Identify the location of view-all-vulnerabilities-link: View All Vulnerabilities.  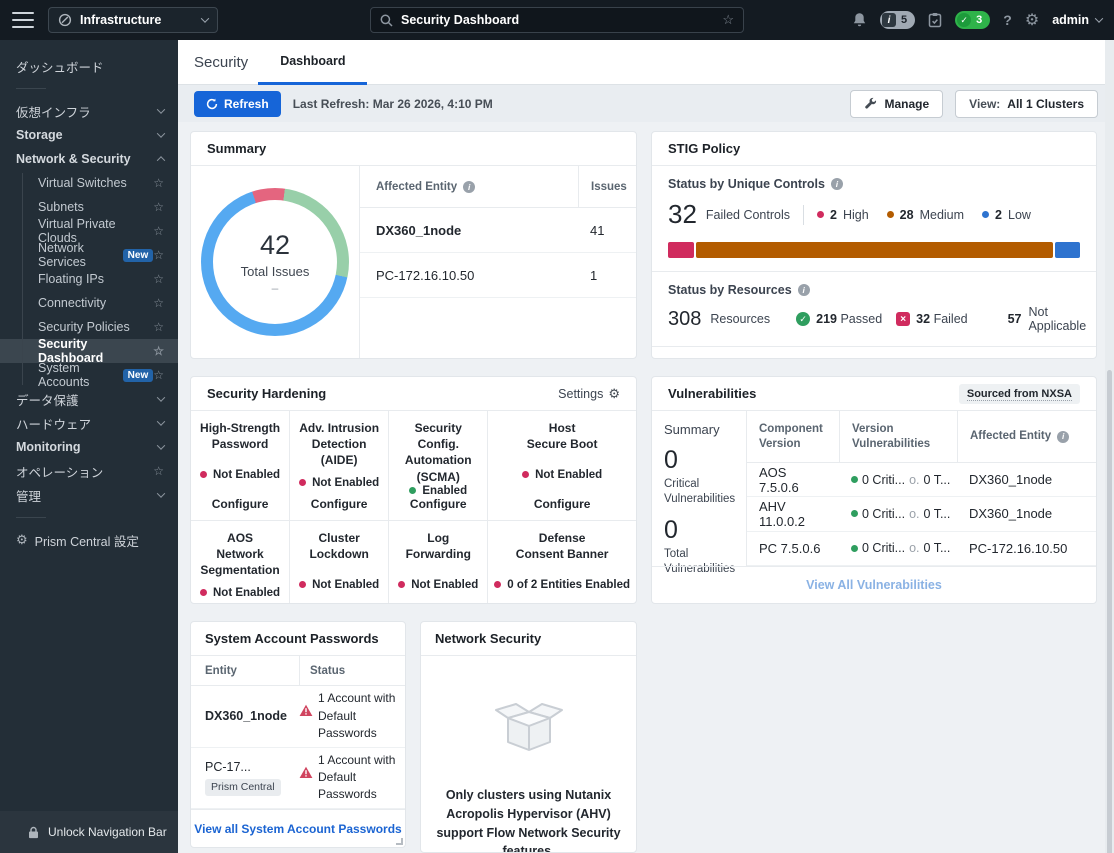
(874, 585).